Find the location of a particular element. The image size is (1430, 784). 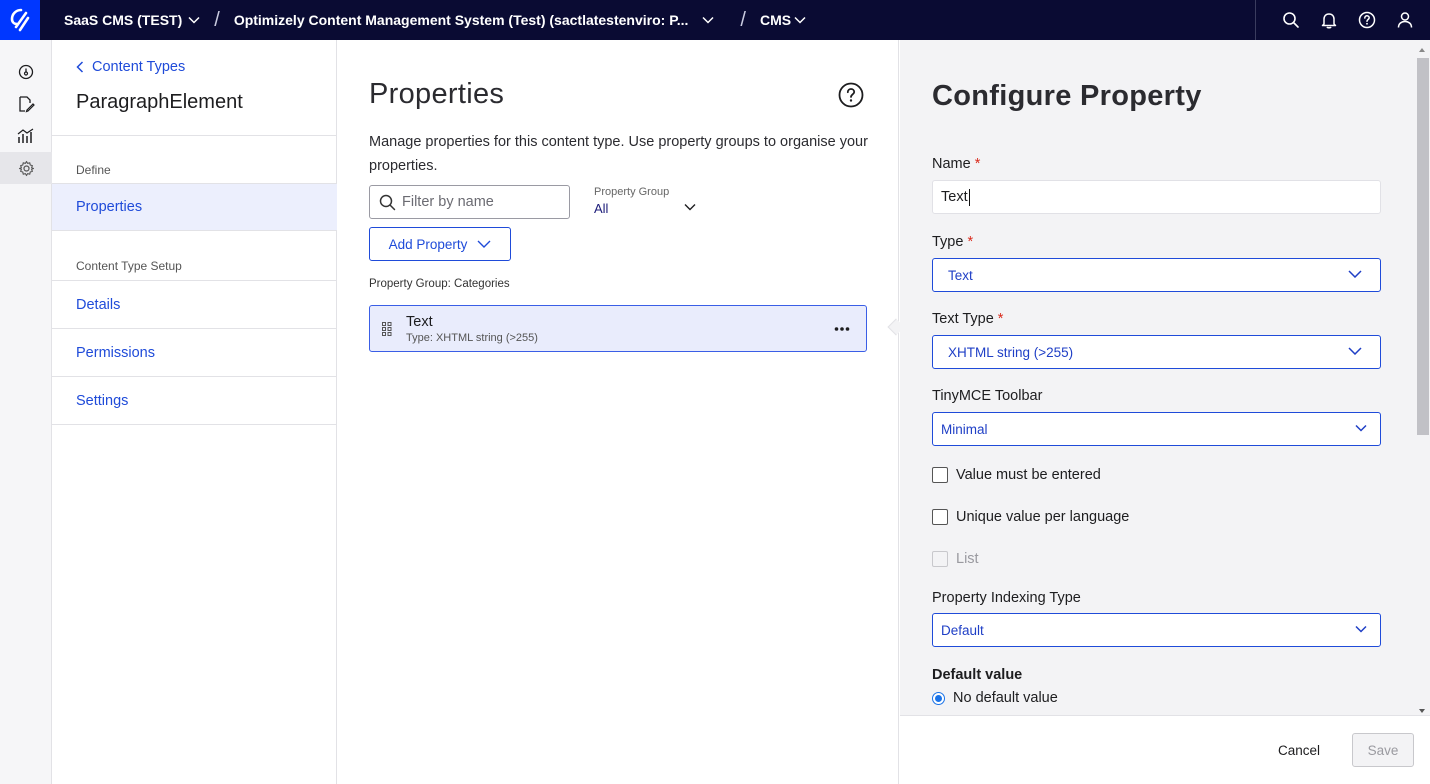

edit-icon is located at coordinates (27, 104).